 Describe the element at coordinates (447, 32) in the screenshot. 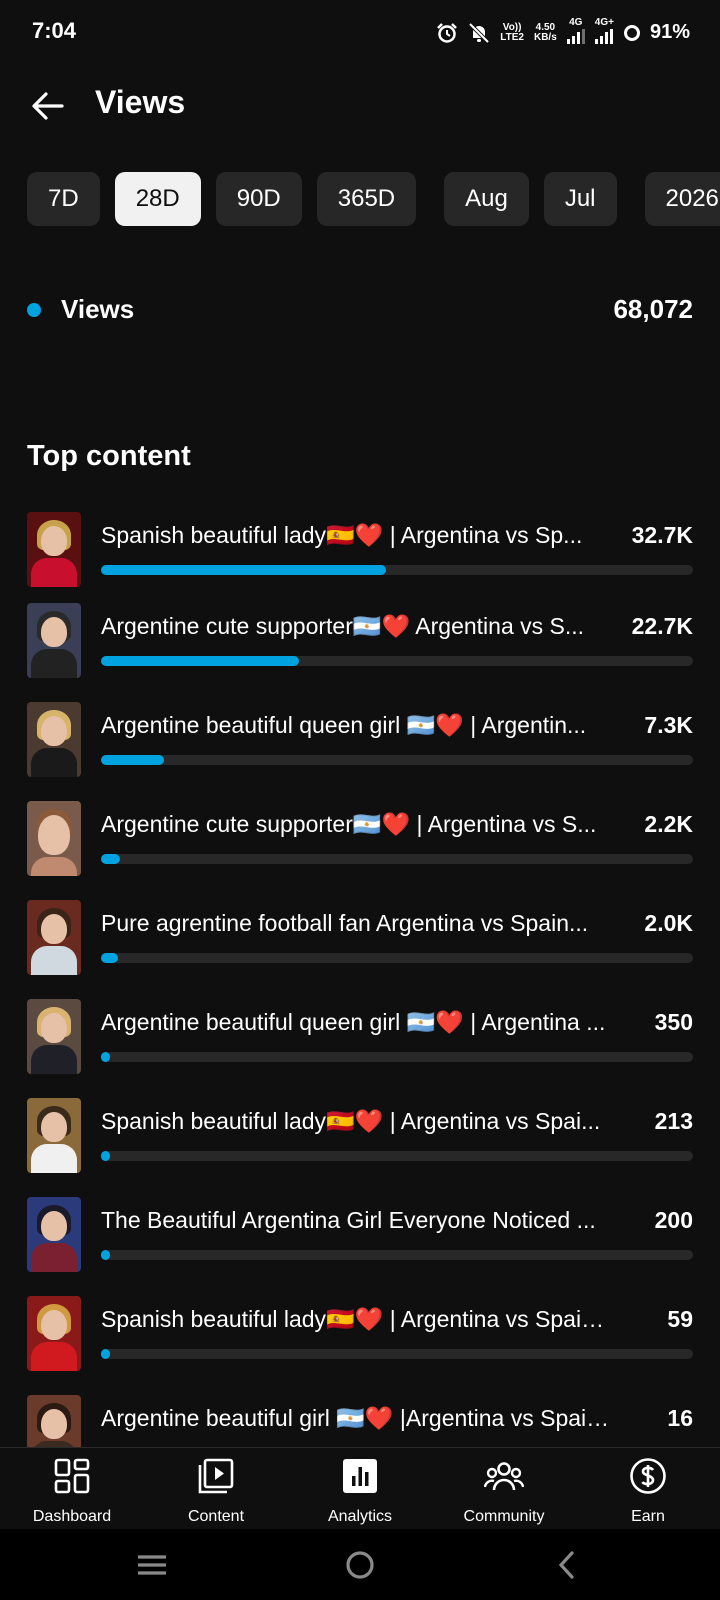

I see `alarm-icon` at that location.